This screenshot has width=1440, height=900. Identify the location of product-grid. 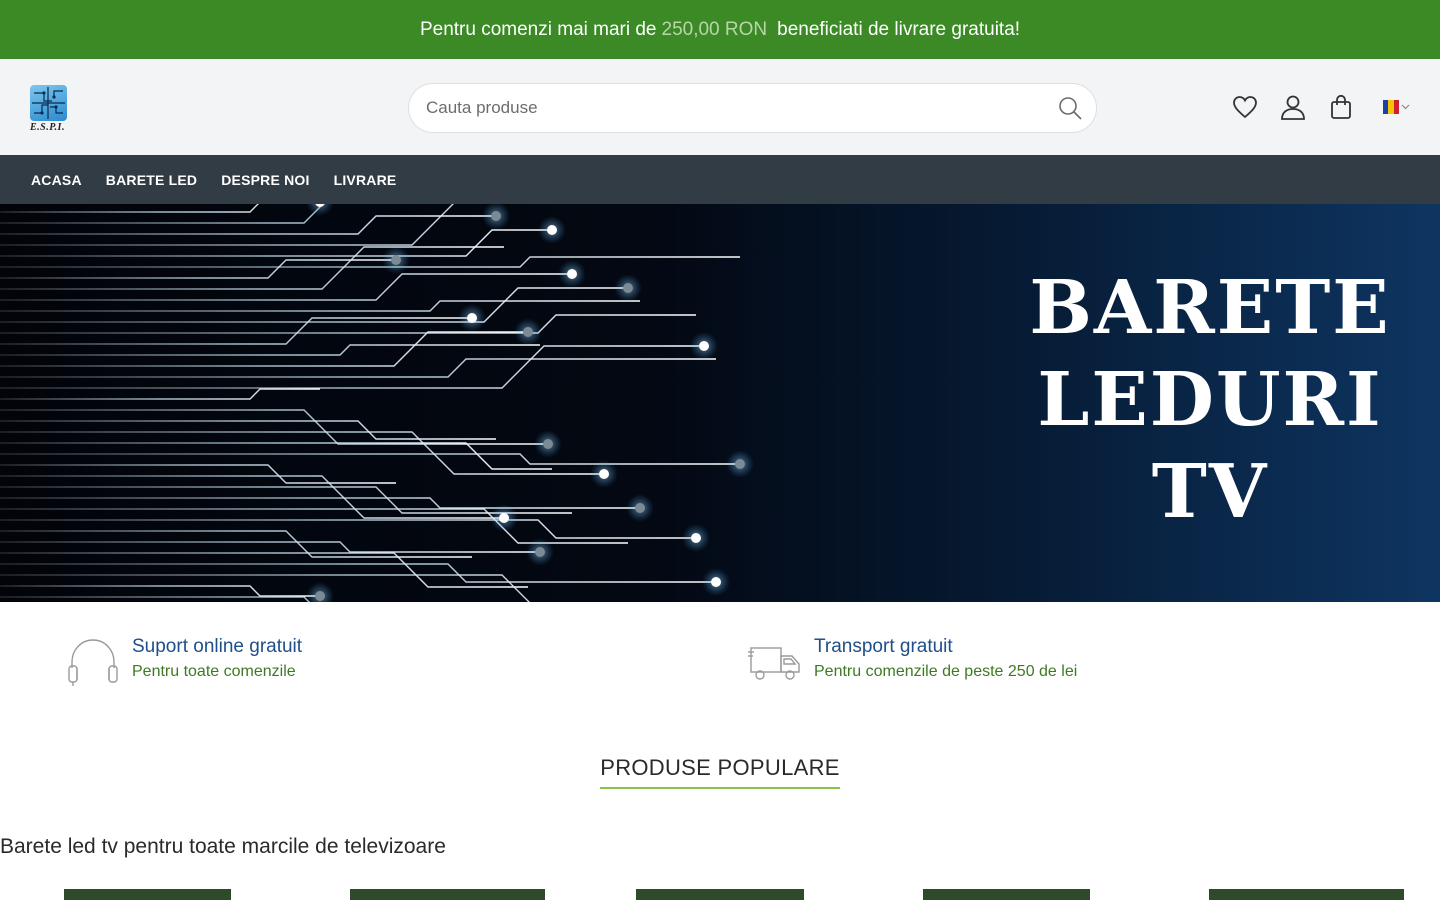
(720, 894).